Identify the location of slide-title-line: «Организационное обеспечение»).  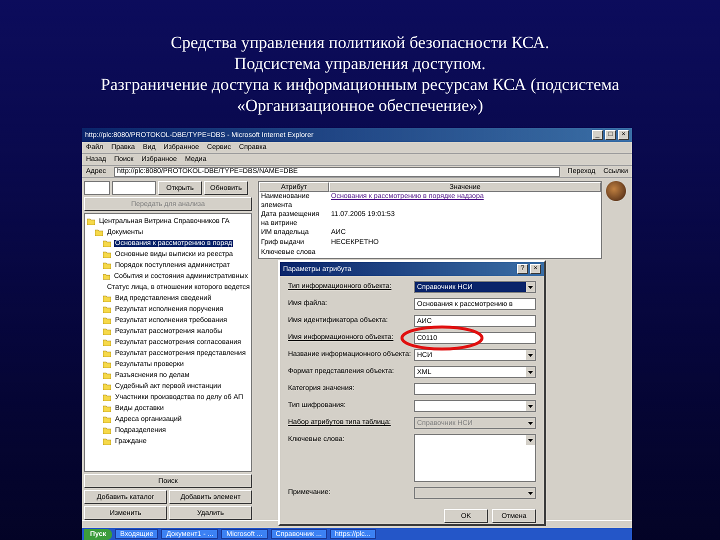
(360, 105).